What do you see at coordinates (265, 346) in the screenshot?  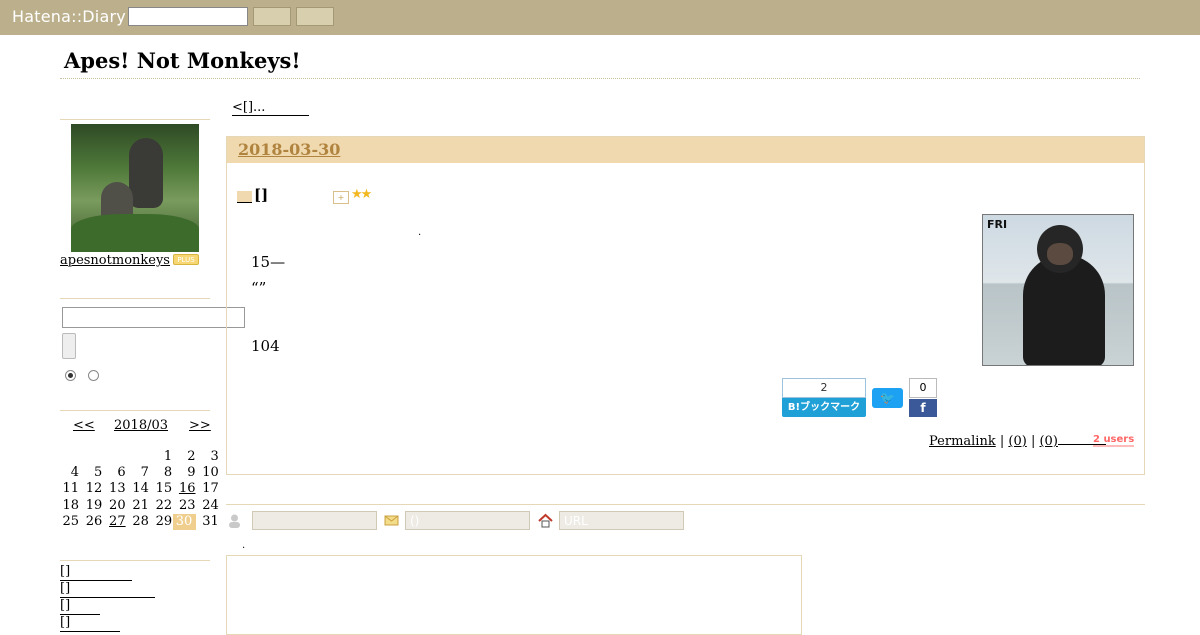 I see `entry-text-line: 104` at bounding box center [265, 346].